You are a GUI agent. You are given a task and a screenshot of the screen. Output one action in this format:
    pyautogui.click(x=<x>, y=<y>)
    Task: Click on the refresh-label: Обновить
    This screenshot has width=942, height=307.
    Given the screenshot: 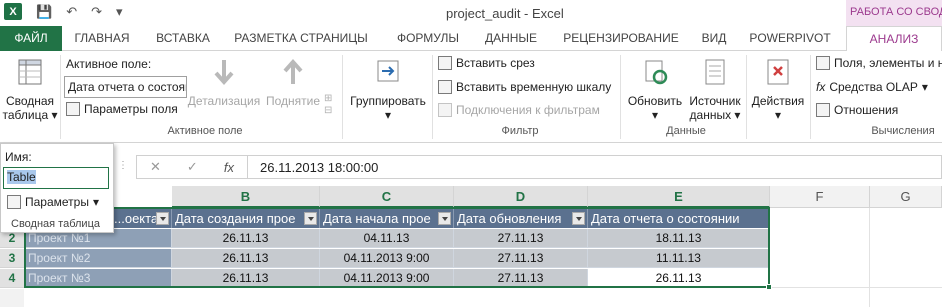 What is the action you would take?
    pyautogui.click(x=655, y=101)
    